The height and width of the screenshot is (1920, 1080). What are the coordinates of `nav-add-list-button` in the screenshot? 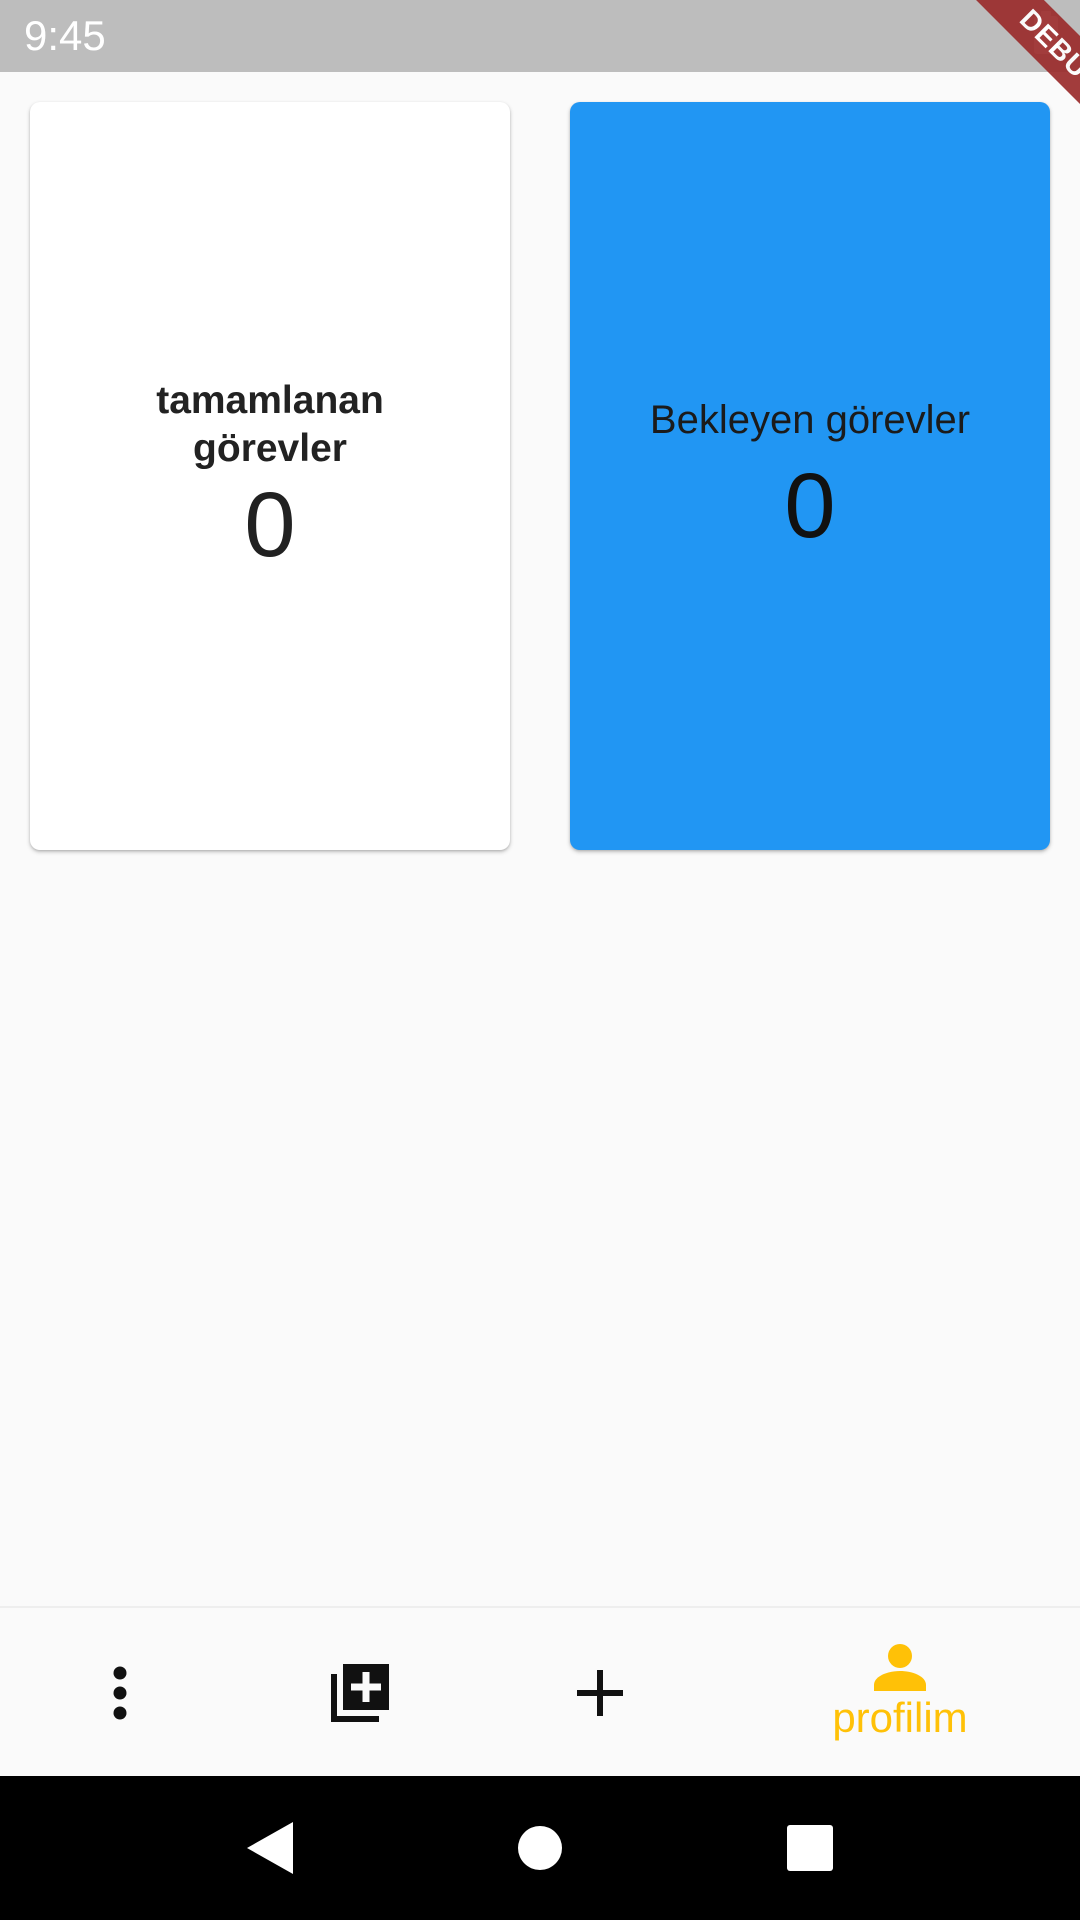 It's located at (360, 1693).